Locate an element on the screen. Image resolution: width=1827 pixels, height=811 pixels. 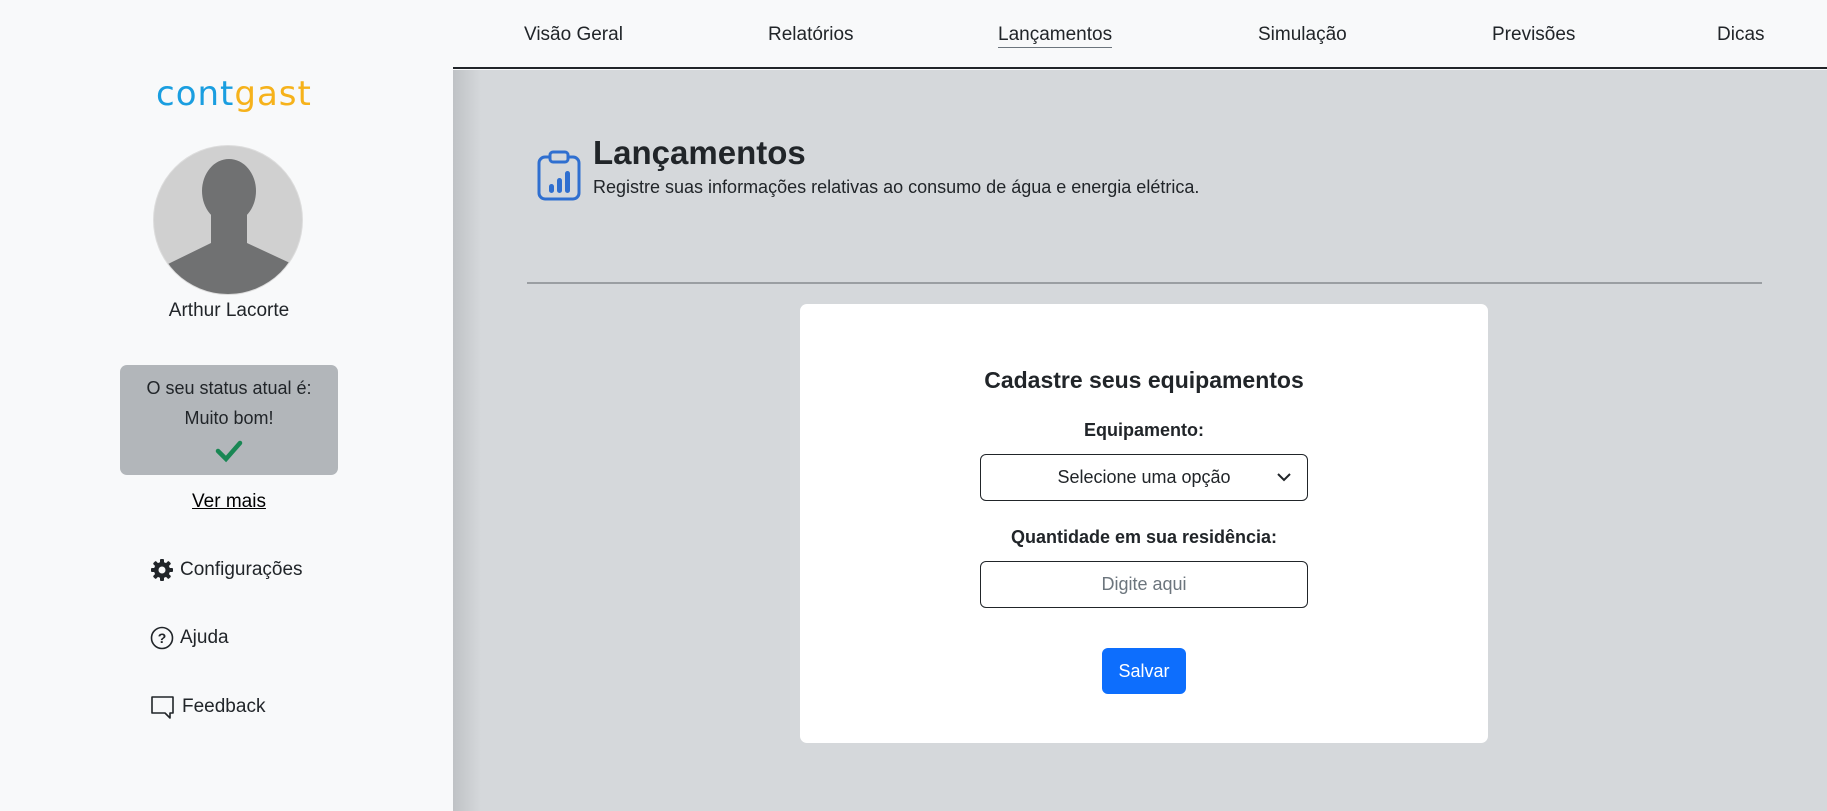
help-circle-icon: ? is located at coordinates (162, 638).